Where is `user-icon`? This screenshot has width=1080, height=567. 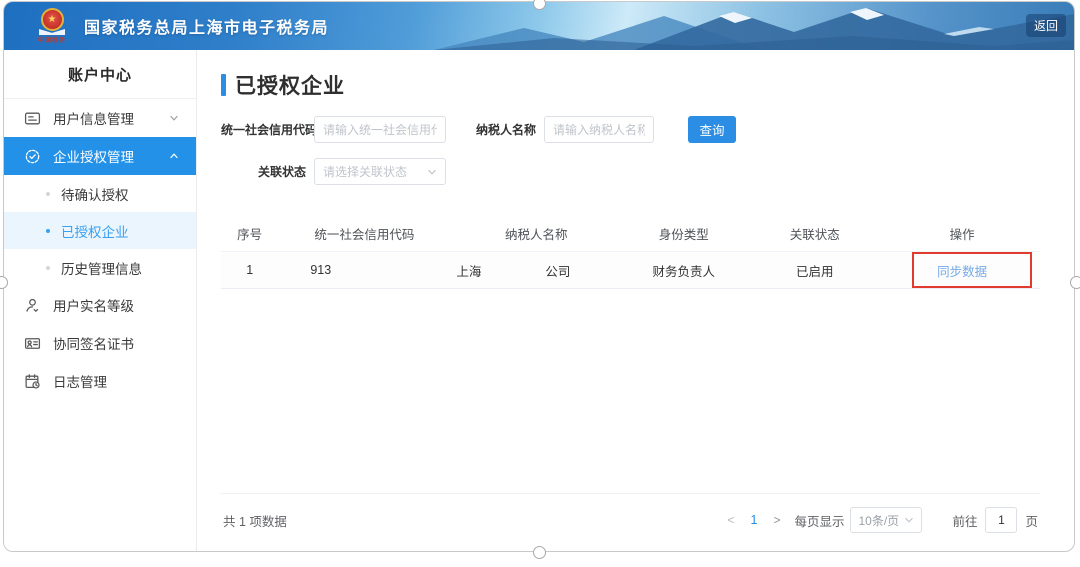
user-icon is located at coordinates (32, 305).